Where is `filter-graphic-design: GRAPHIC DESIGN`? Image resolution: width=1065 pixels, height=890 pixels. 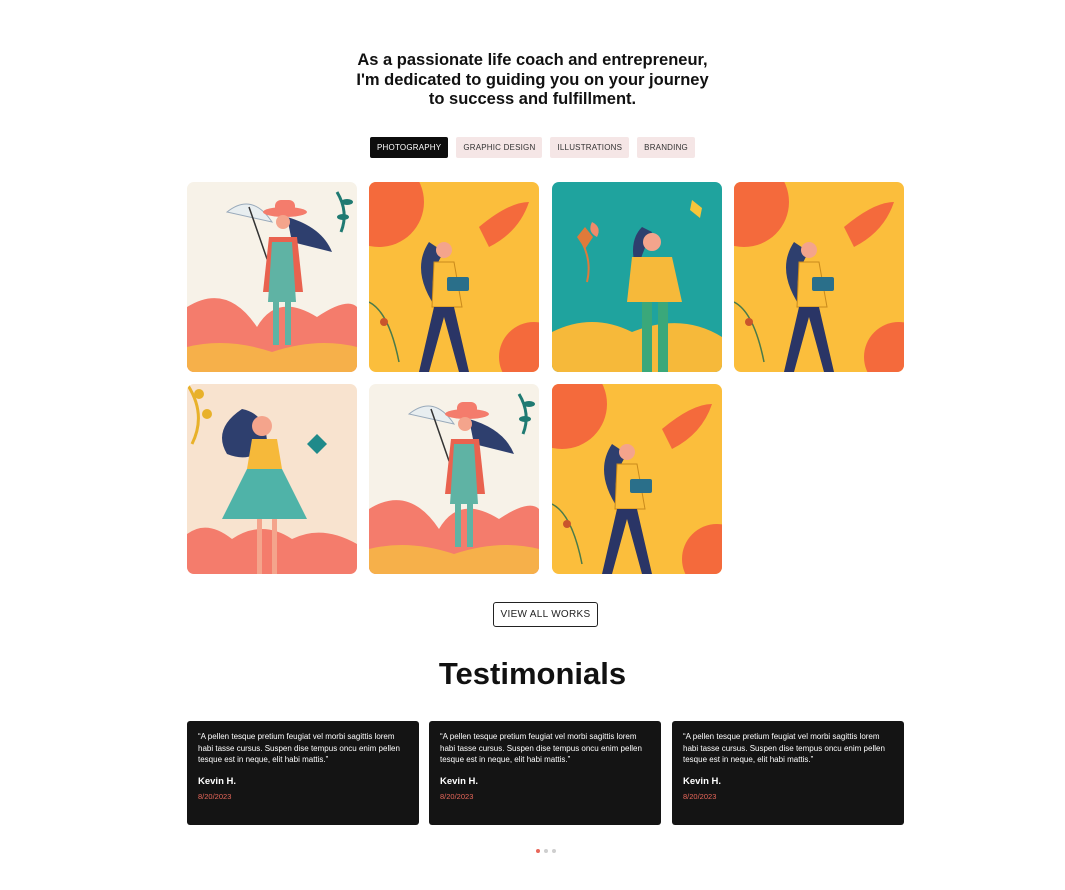
filter-graphic-design: GRAPHIC DESIGN is located at coordinates (499, 147).